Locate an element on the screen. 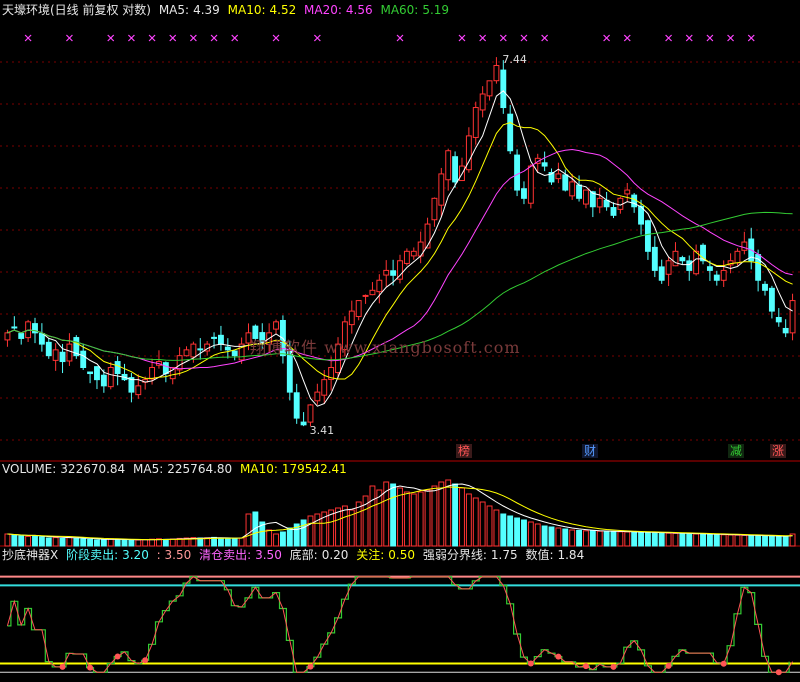 The width and height of the screenshot is (800, 682). ma10-label: MA10: is located at coordinates (246, 10).